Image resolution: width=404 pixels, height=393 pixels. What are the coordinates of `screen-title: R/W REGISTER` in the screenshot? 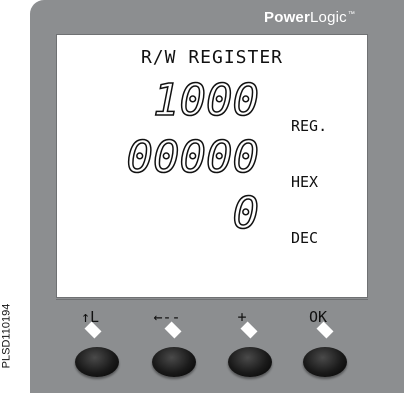 It's located at (212, 57).